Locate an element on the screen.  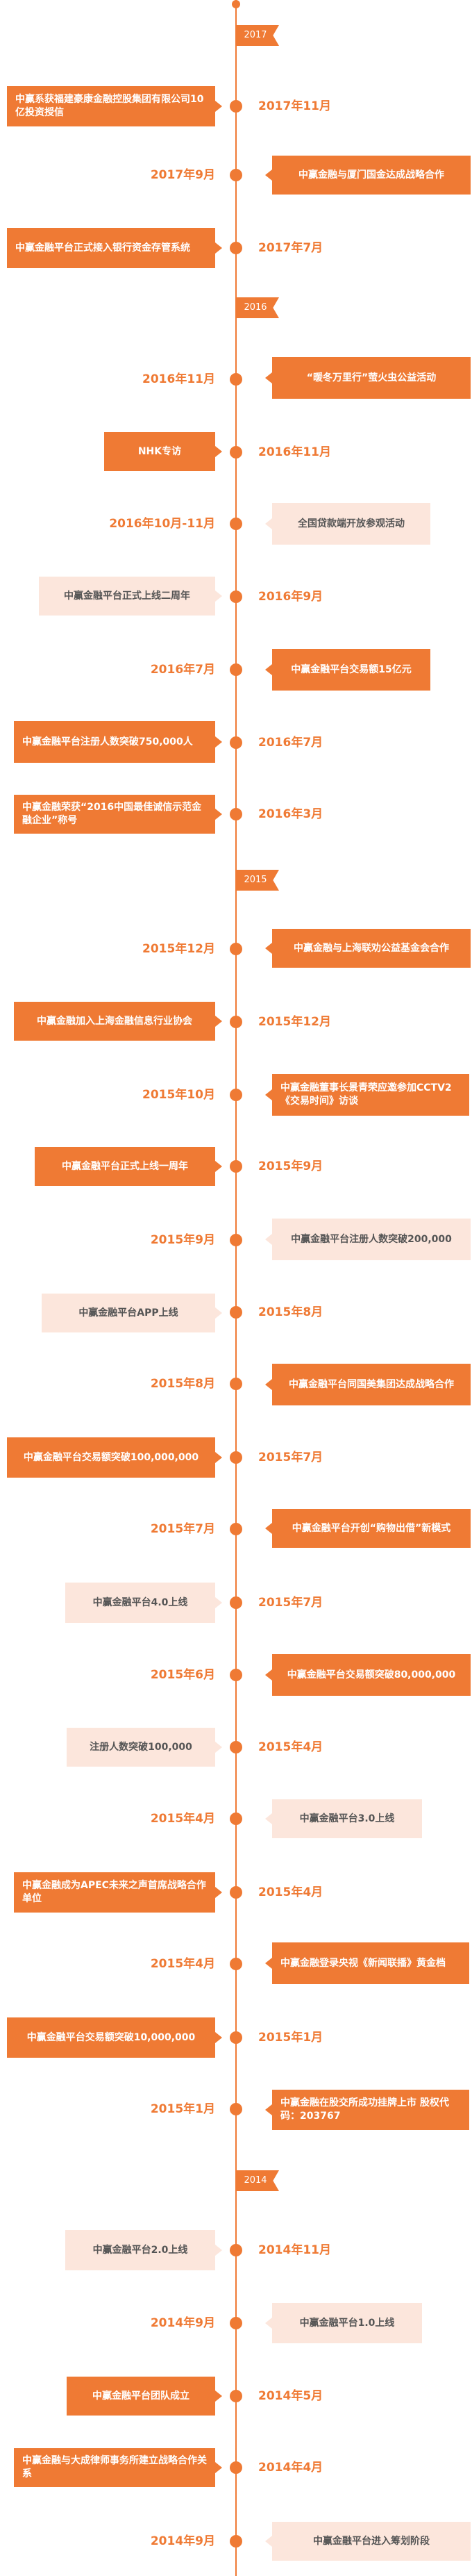
event-card: 中赢金融平台开创“购物出借”新模式 is located at coordinates (368, 1529).